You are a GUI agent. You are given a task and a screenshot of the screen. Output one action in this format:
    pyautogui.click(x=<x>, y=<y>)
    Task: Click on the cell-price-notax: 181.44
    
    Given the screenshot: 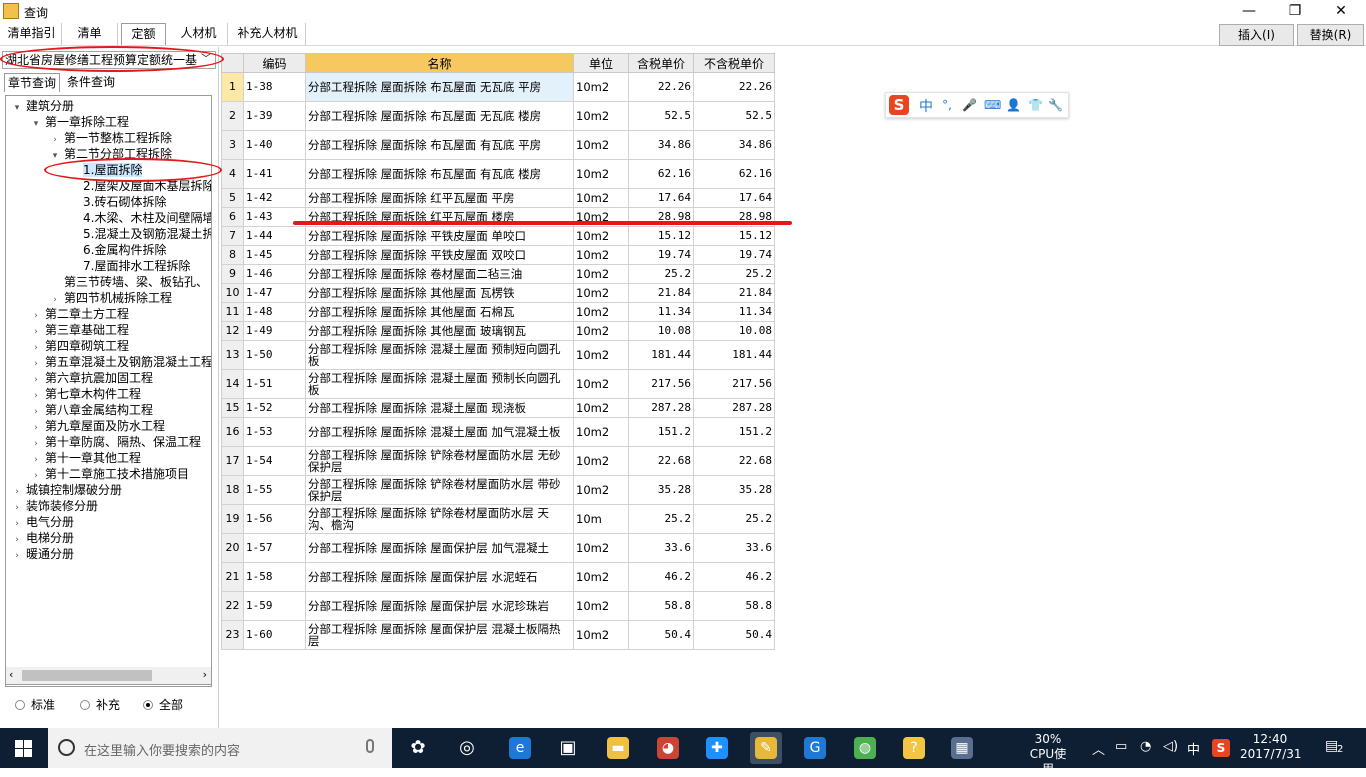 What is the action you would take?
    pyautogui.click(x=734, y=355)
    